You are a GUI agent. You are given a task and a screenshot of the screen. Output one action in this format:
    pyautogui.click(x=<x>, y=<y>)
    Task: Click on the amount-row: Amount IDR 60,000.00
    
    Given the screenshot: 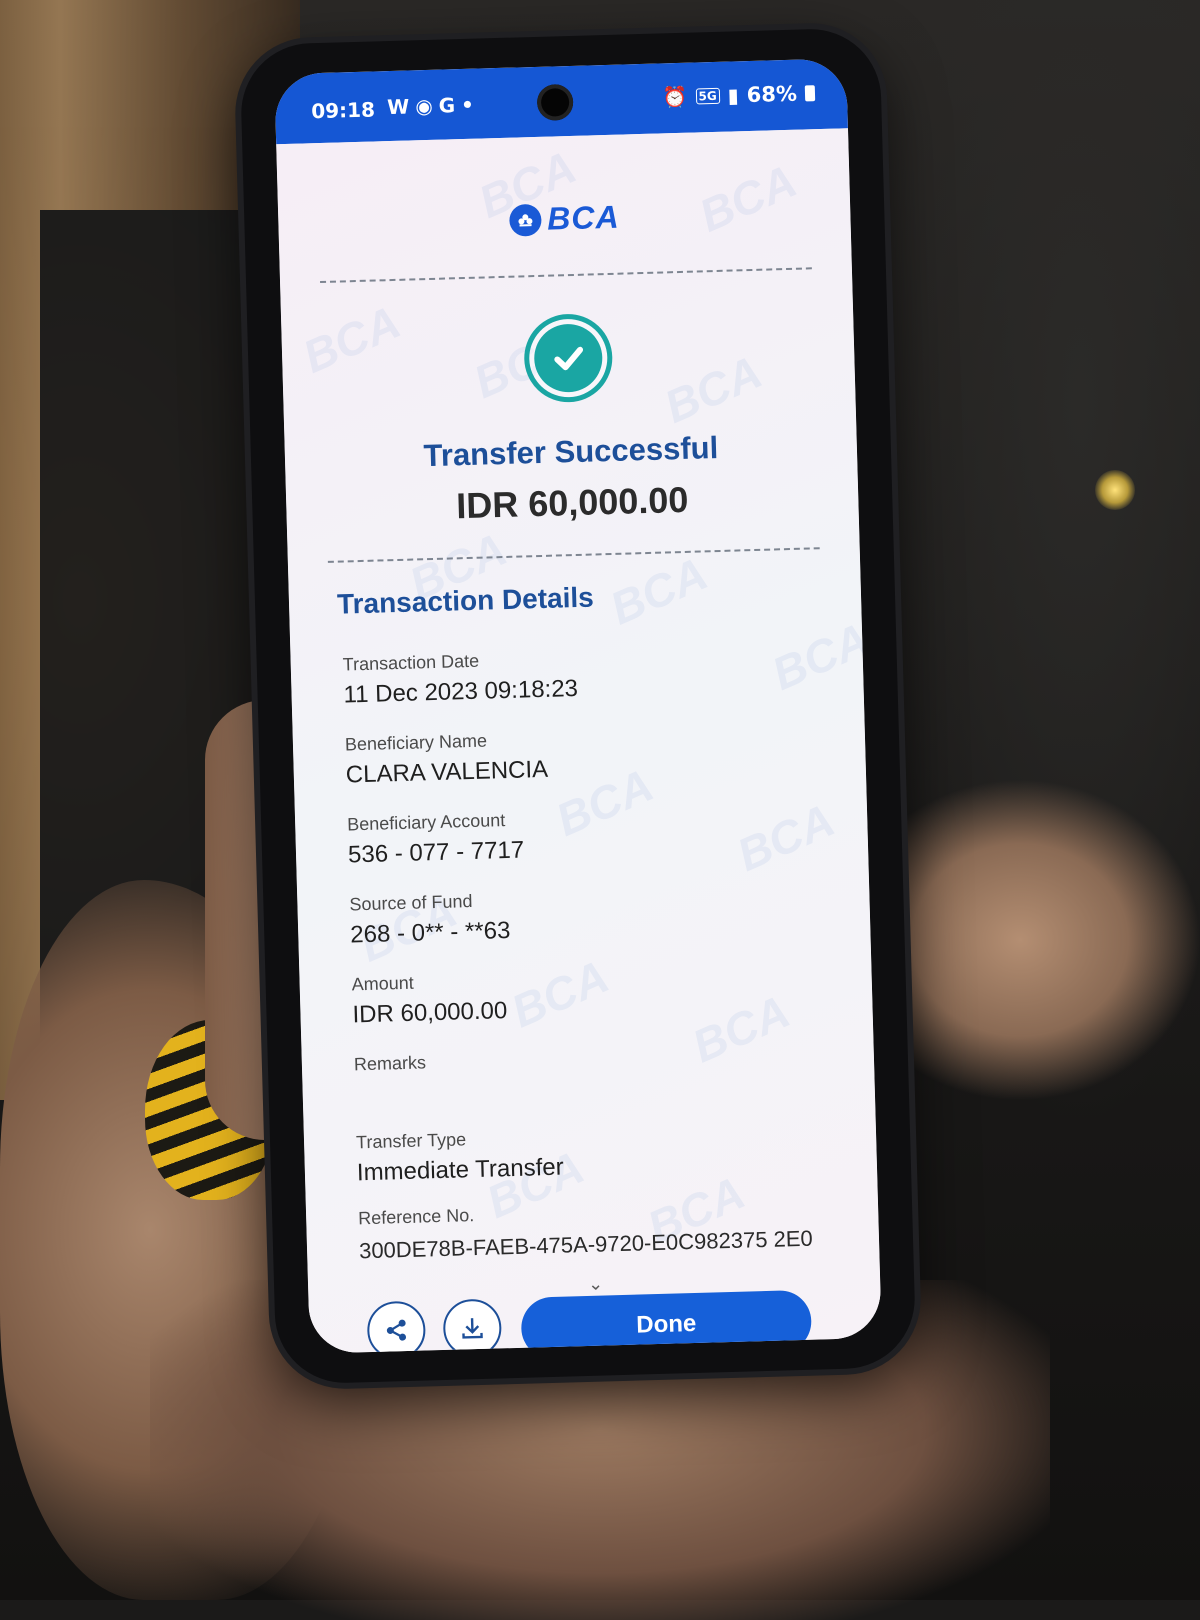 What is the action you would take?
    pyautogui.click(x=429, y=999)
    